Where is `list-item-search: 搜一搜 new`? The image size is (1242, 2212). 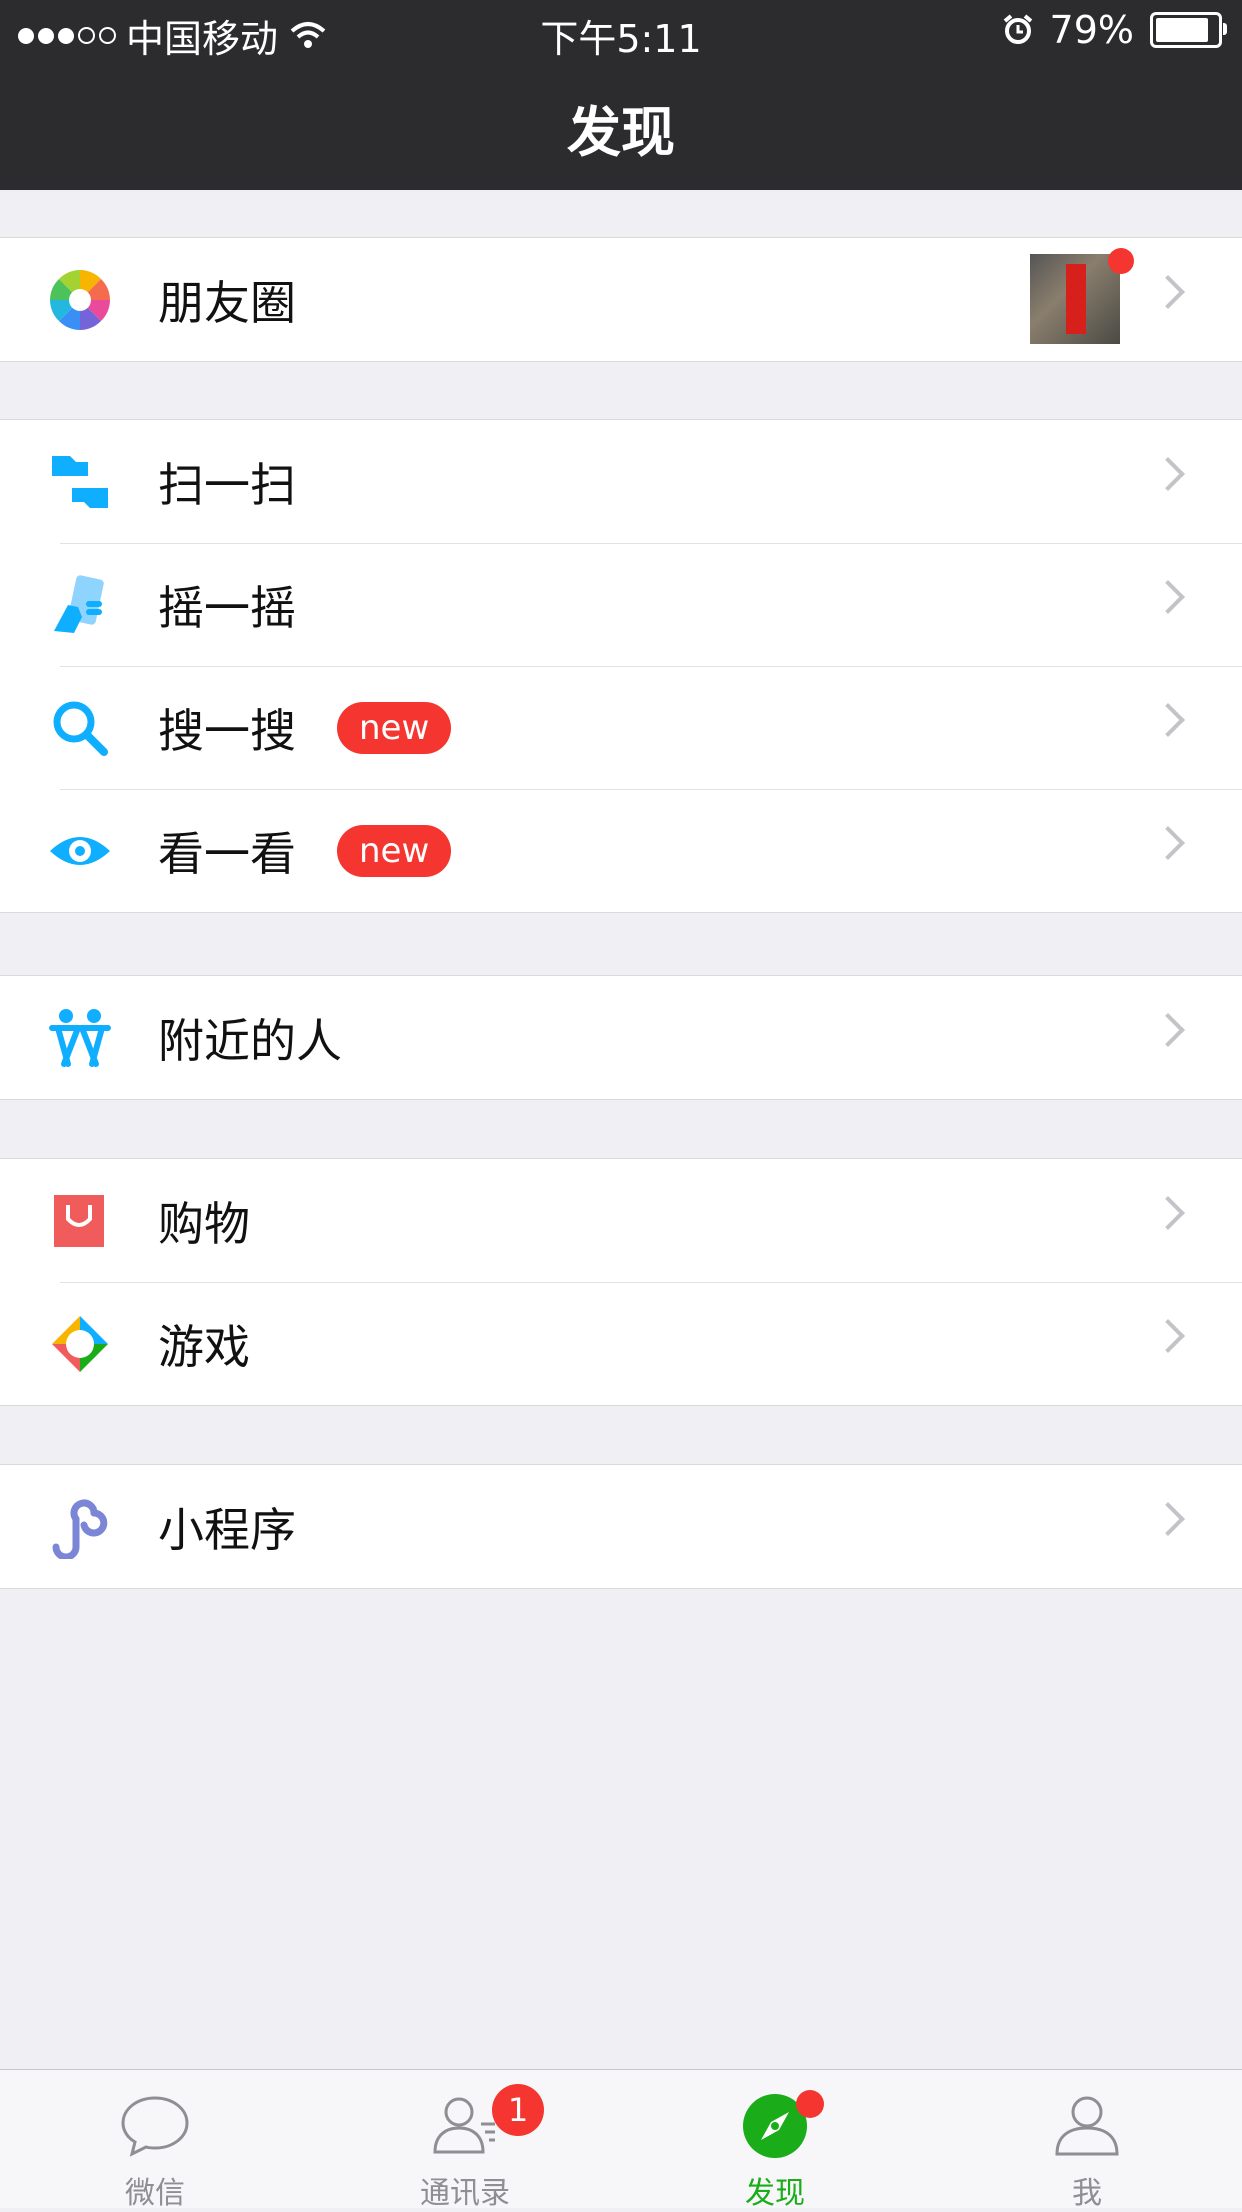 list-item-search: 搜一搜 new is located at coordinates (621, 727).